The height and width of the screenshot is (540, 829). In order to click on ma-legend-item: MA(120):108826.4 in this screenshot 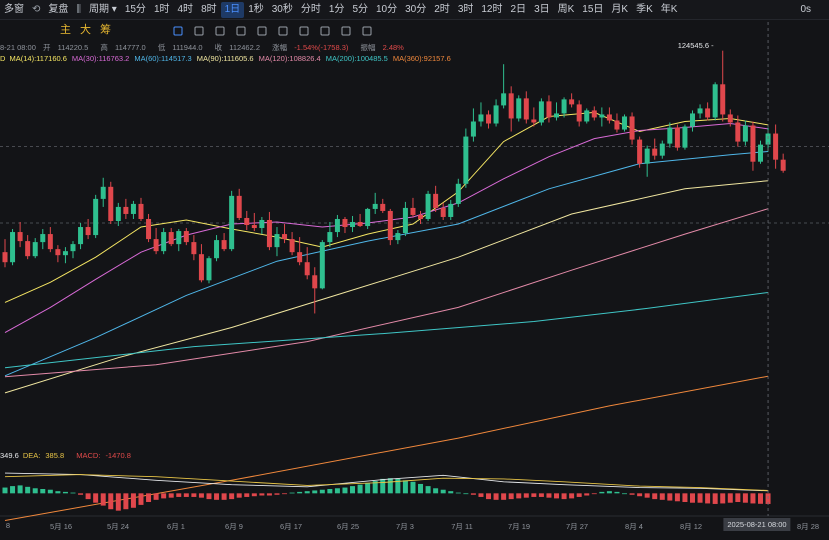, I will do `click(289, 58)`.